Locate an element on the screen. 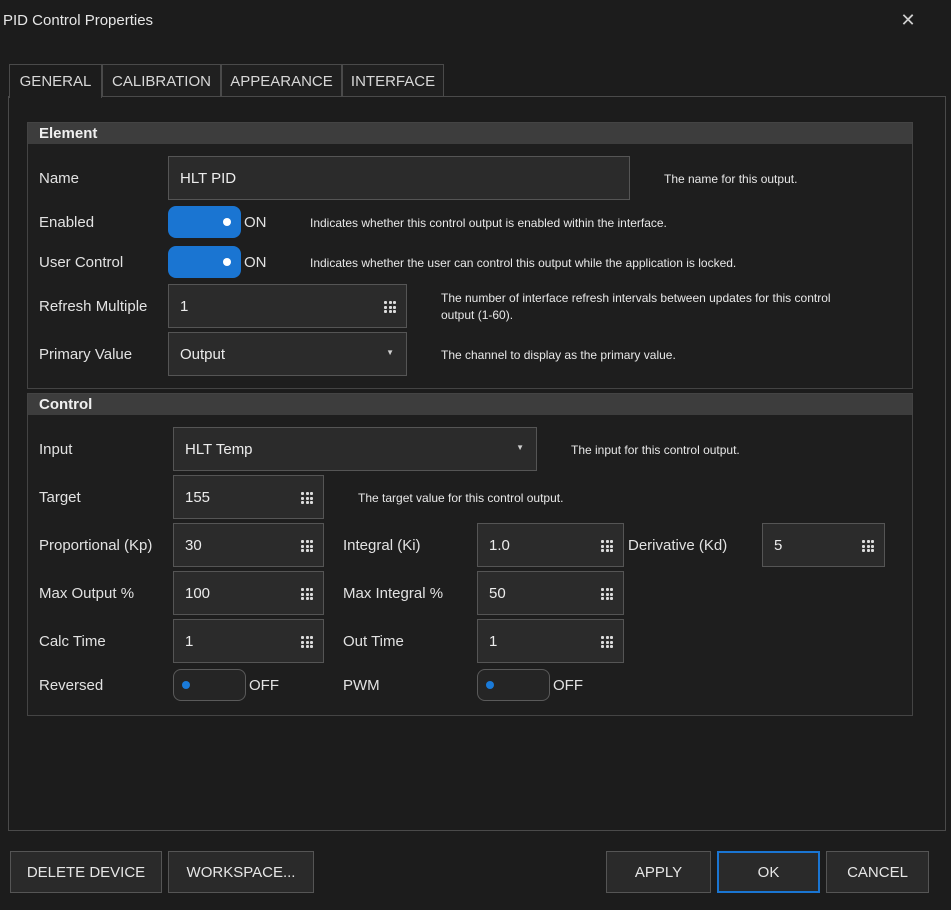 This screenshot has width=951, height=910. refresh-multiple-help-line2: output (1-60). is located at coordinates (477, 315).